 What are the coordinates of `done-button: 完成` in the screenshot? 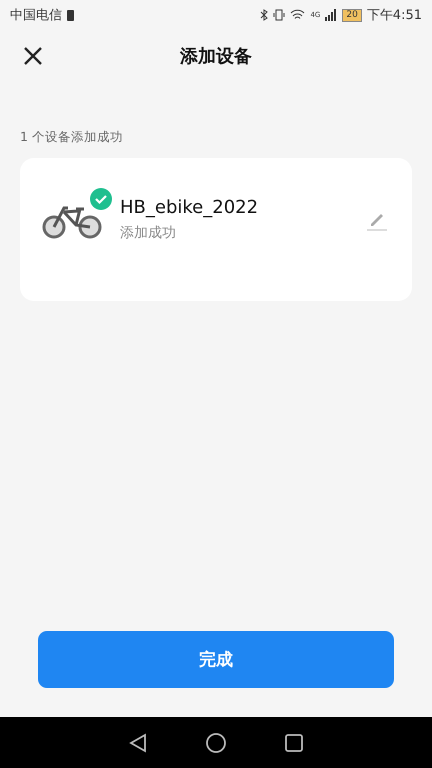 It's located at (216, 659).